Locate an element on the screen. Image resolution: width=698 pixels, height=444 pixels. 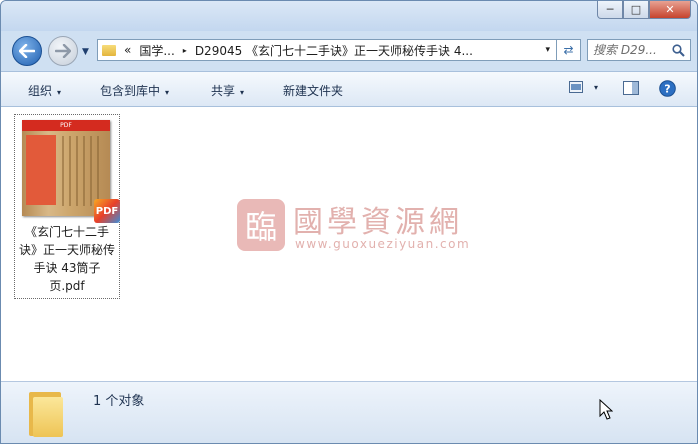
include-in-library-label: 包含到库中 is located at coordinates (130, 91).